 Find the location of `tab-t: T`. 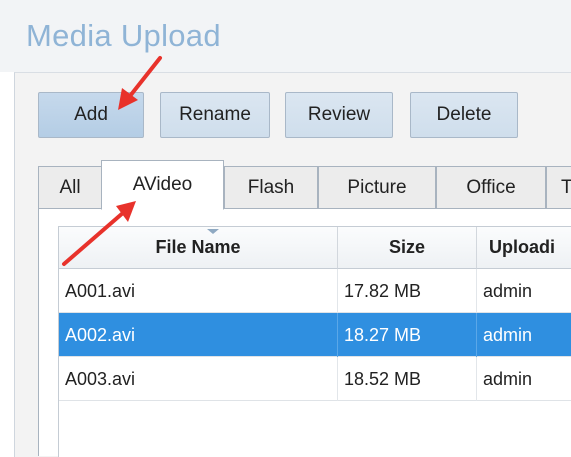

tab-t: T is located at coordinates (558, 187).